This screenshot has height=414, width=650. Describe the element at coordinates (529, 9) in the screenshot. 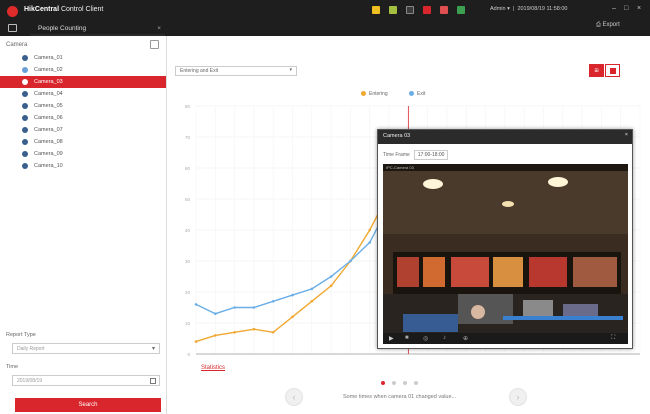

I see `user-menu: Admin ▾ | 2019/08/19 11:58:00` at that location.